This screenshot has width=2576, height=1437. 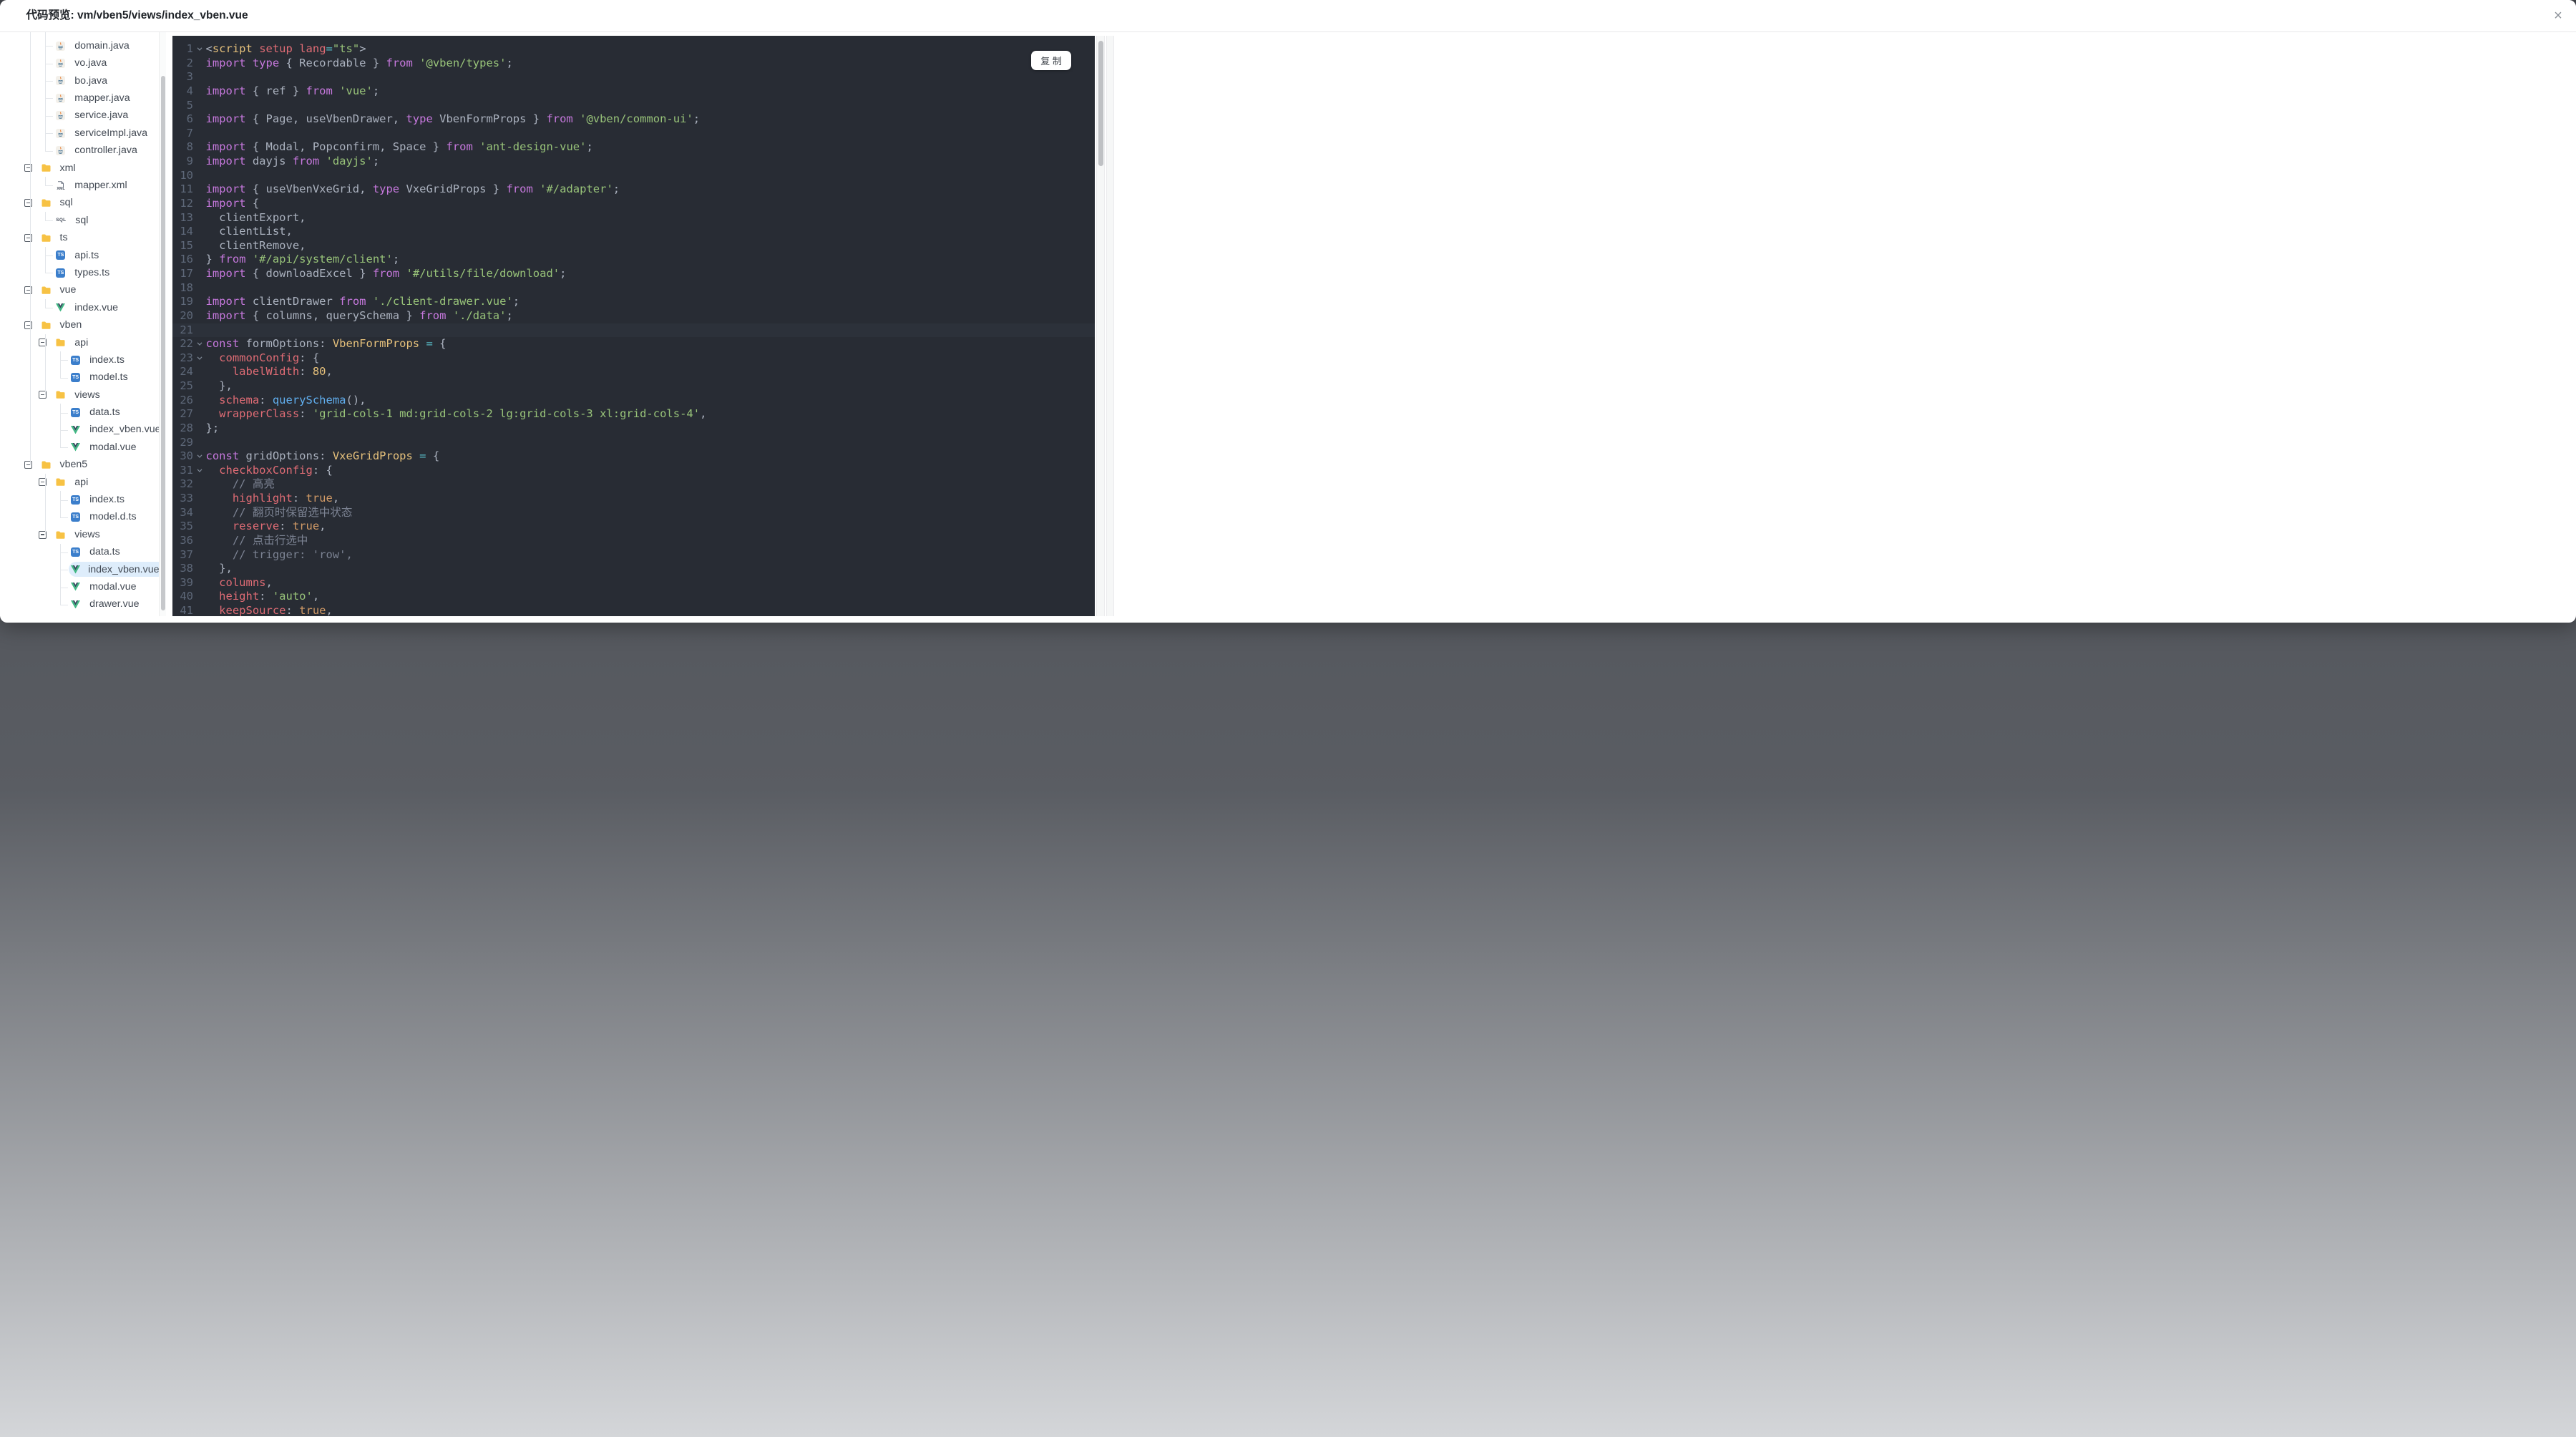 What do you see at coordinates (113, 517) in the screenshot?
I see `tree-item-label: model.d.ts` at bounding box center [113, 517].